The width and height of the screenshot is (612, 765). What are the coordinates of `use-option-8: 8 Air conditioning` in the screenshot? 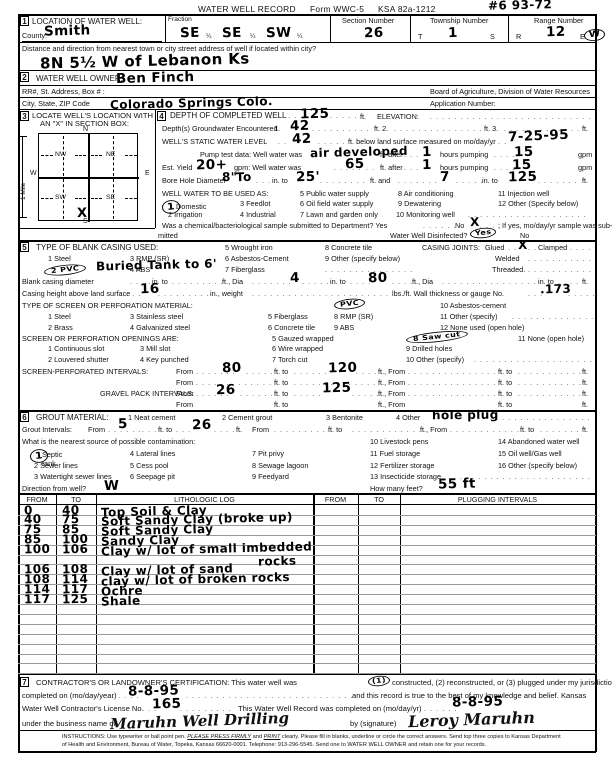 It's located at (426, 193).